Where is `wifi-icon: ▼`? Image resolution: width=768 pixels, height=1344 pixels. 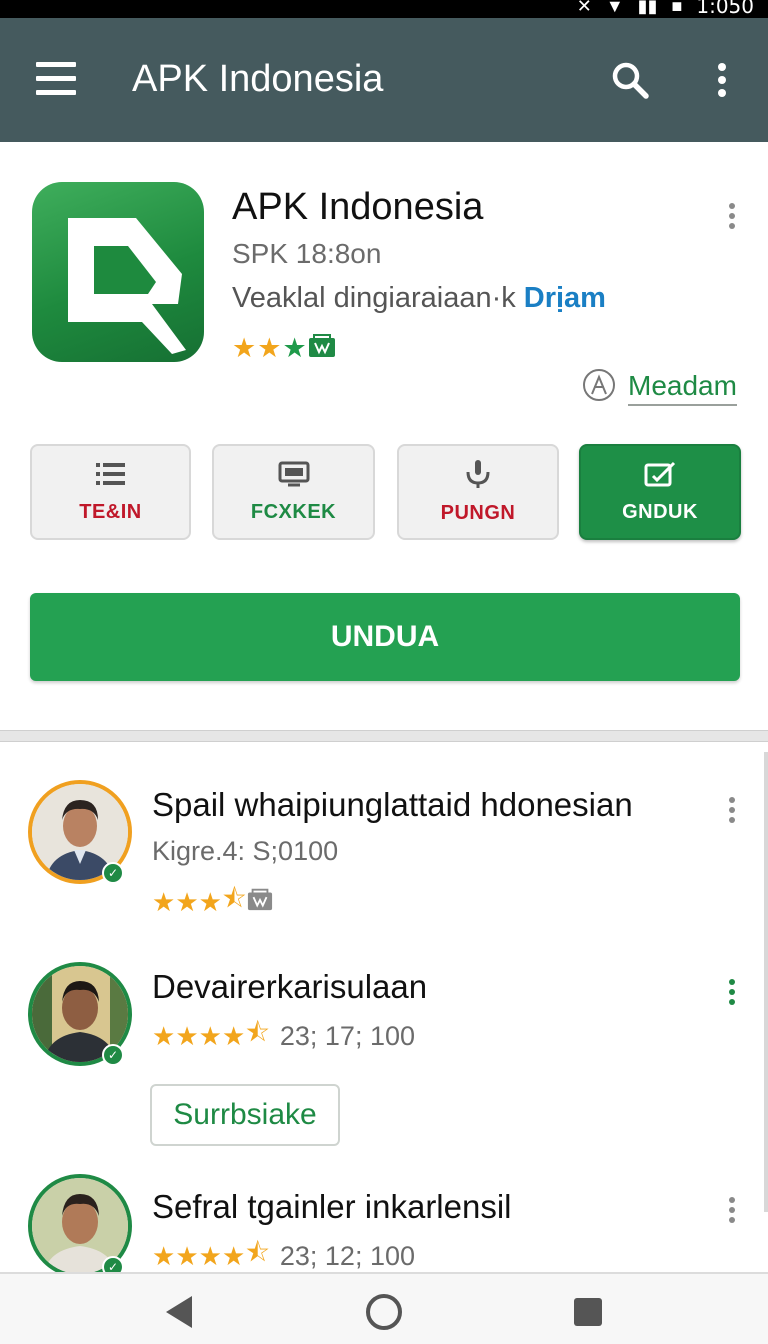
wifi-icon: ▼ is located at coordinates (614, 8).